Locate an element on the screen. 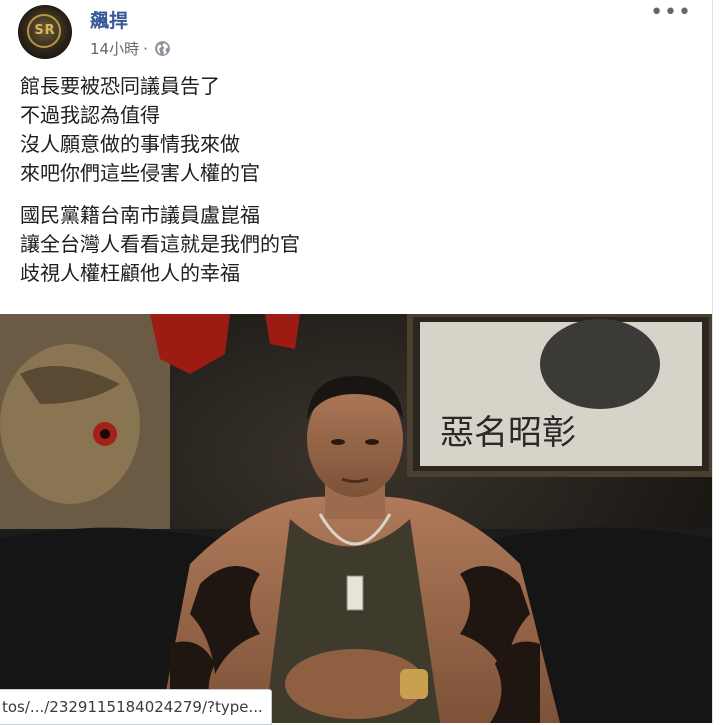  post-line: 沒人願意做的事情我來做 is located at coordinates (130, 144).